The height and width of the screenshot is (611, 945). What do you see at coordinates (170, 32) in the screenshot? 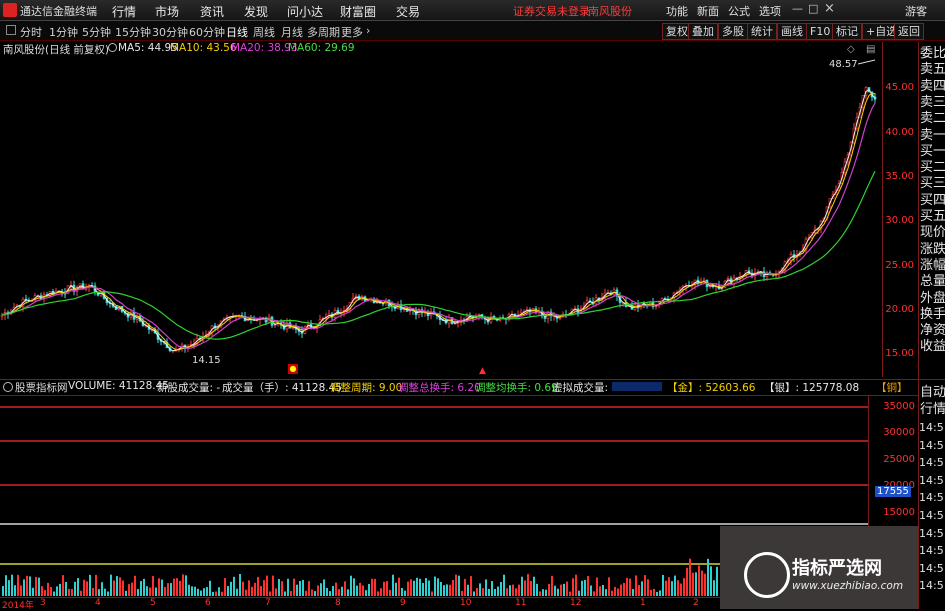
I see `period-30min: 30分钟` at bounding box center [170, 32].